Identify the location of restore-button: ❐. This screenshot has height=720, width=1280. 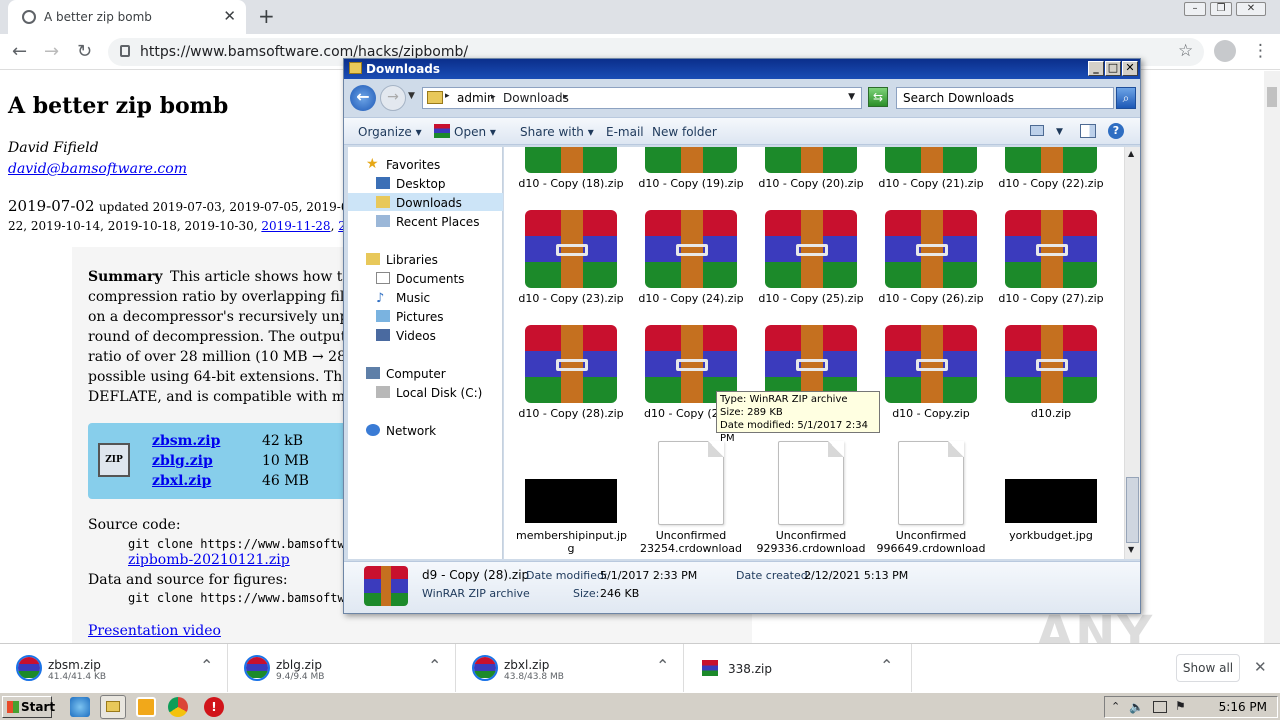
(1221, 9).